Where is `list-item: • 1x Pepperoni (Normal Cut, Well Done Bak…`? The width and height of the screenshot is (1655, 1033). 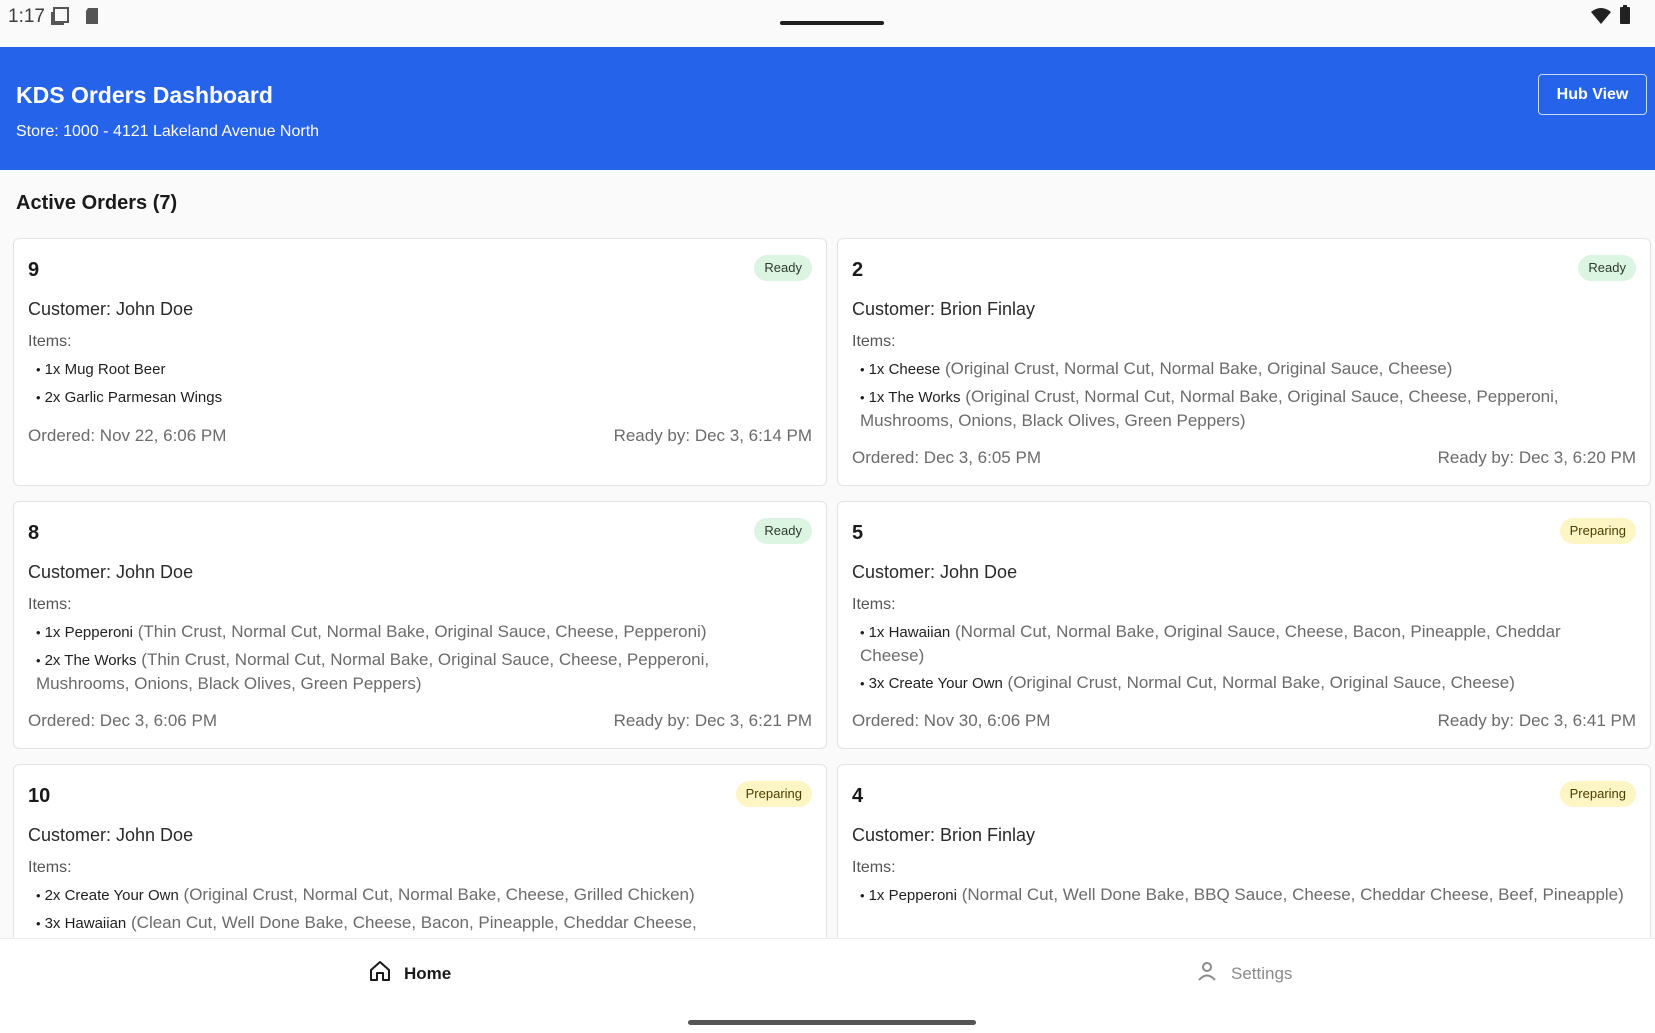
list-item: • 1x Pepperoni (Normal Cut, Well Done Bak… is located at coordinates (1242, 894).